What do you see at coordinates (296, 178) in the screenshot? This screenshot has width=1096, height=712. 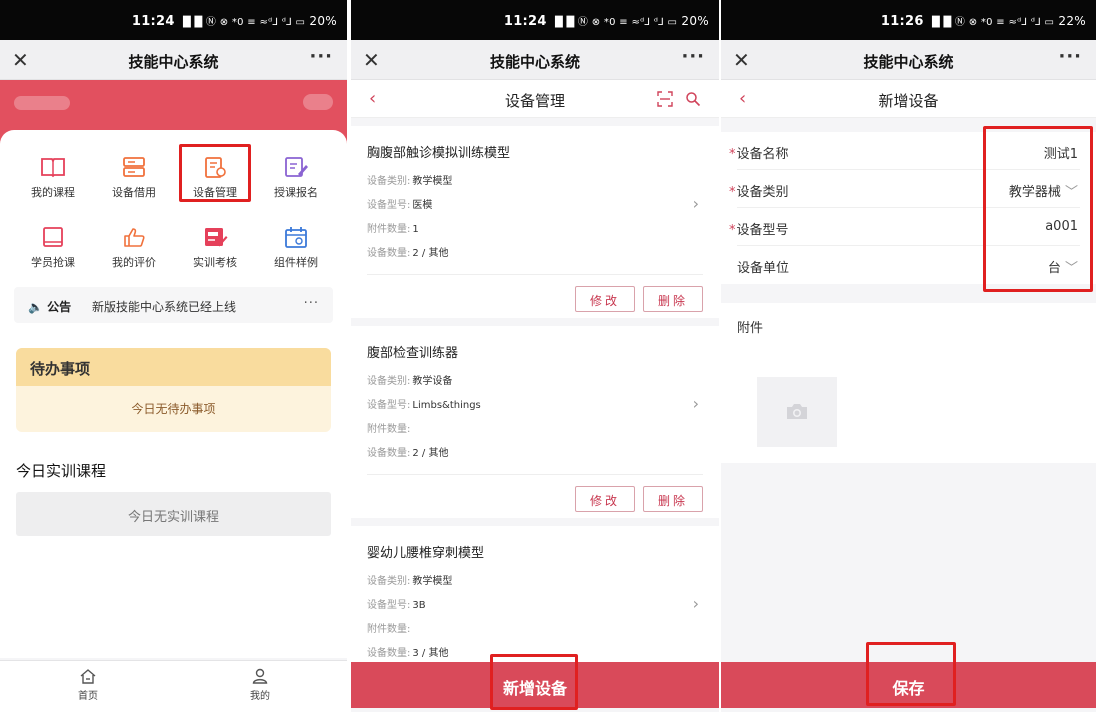 I see `grid-item-teaching-signup: 授课报名` at bounding box center [296, 178].